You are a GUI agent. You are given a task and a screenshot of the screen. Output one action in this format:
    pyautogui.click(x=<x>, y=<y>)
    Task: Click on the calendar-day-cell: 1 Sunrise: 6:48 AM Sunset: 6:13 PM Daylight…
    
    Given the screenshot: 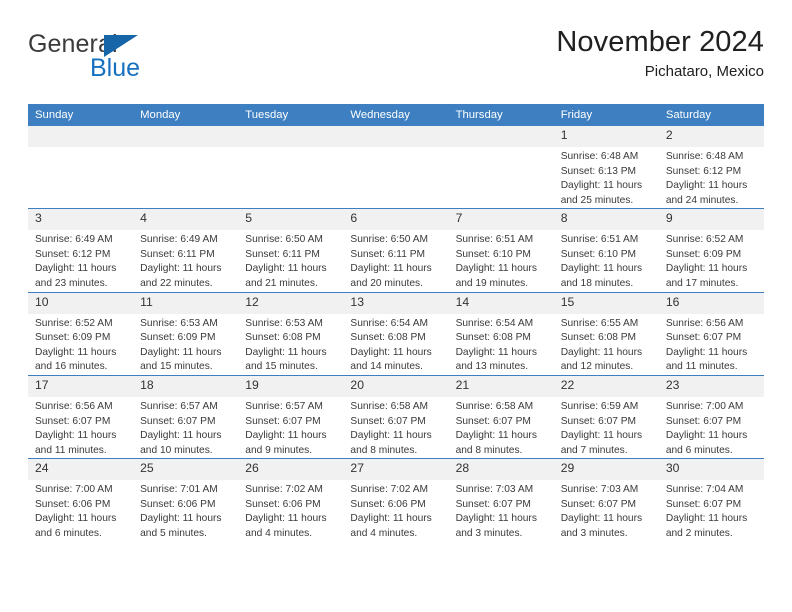 What is the action you would take?
    pyautogui.click(x=606, y=167)
    